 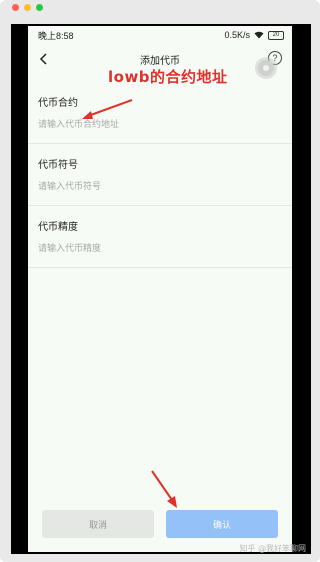 I want to click on status-time: 晚上8:58, so click(x=56, y=35).